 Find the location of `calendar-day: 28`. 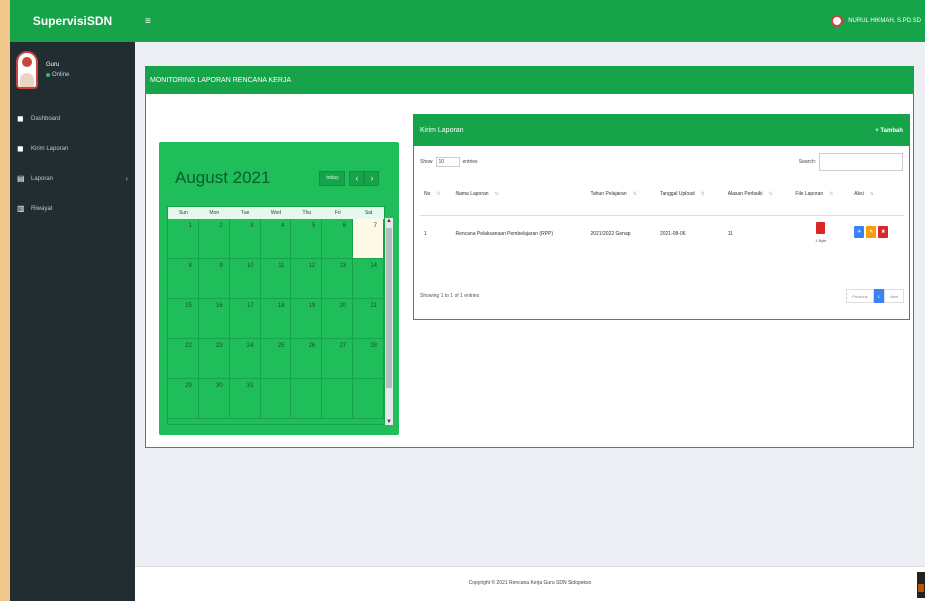

calendar-day: 28 is located at coordinates (368, 359).